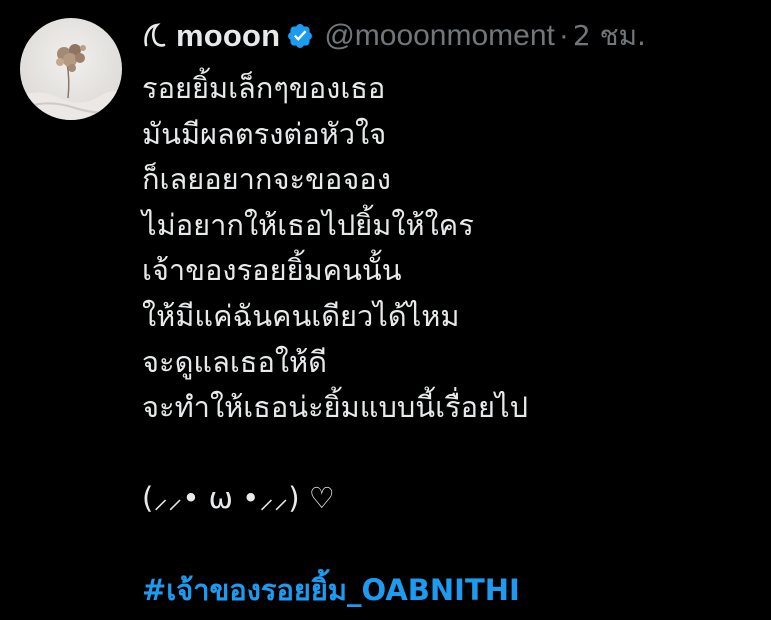  I want to click on tweet-line: ไม่อยากให้เธอไปยิ้มให้ใคร, so click(308, 224).